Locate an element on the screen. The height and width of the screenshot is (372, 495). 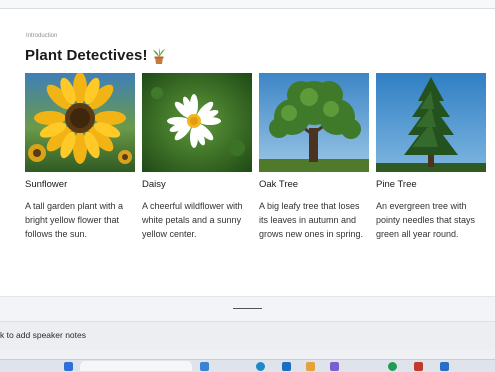
potted-plant-icon is located at coordinates (159, 56).